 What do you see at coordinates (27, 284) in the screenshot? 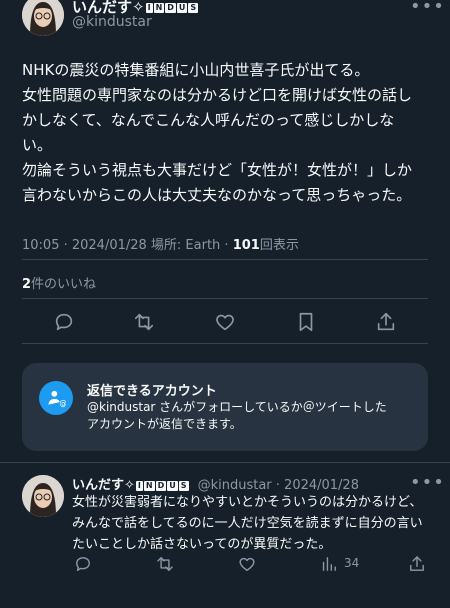
I see `likes-count: 2` at bounding box center [27, 284].